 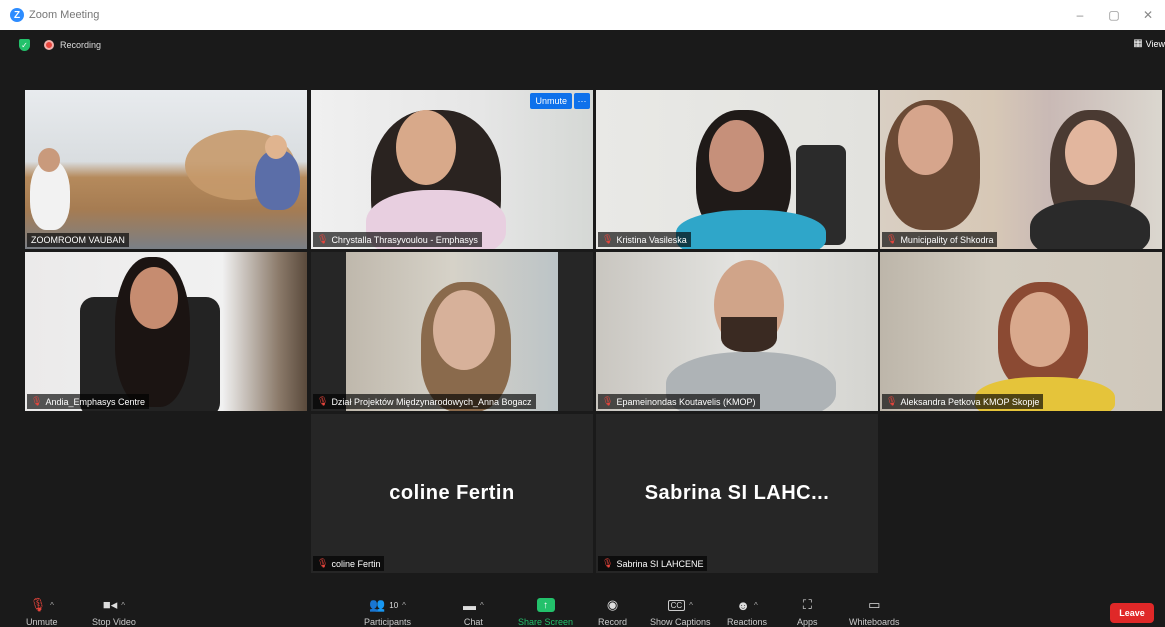 What do you see at coordinates (613, 622) in the screenshot?
I see `record-label: Record` at bounding box center [613, 622].